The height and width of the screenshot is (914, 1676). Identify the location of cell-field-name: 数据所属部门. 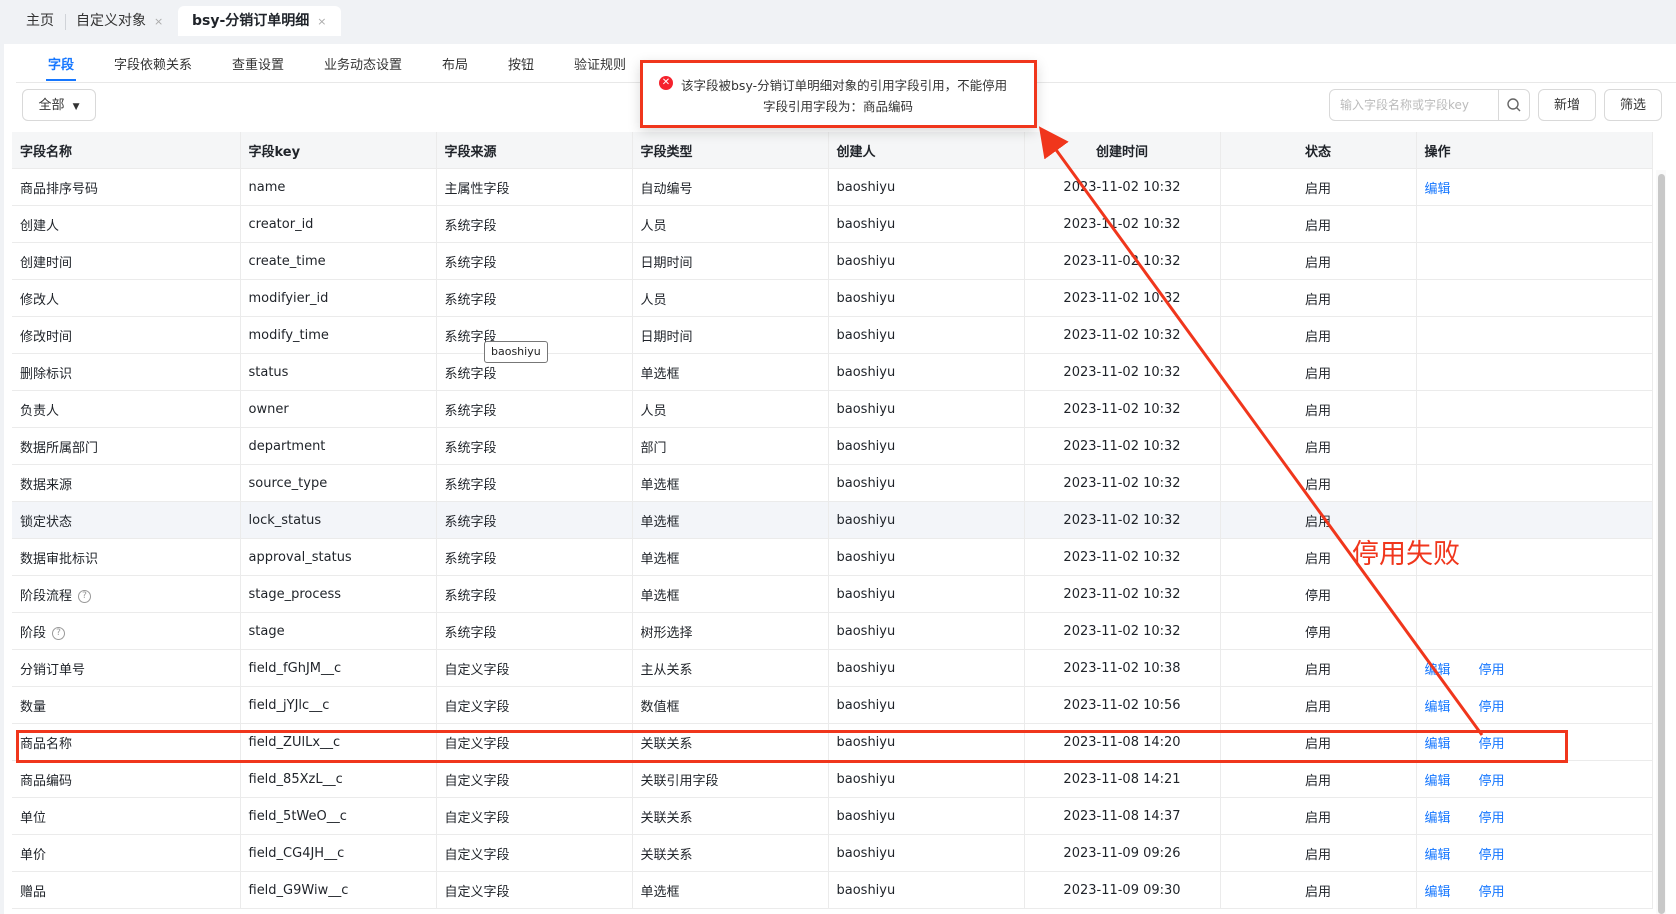
(126, 446).